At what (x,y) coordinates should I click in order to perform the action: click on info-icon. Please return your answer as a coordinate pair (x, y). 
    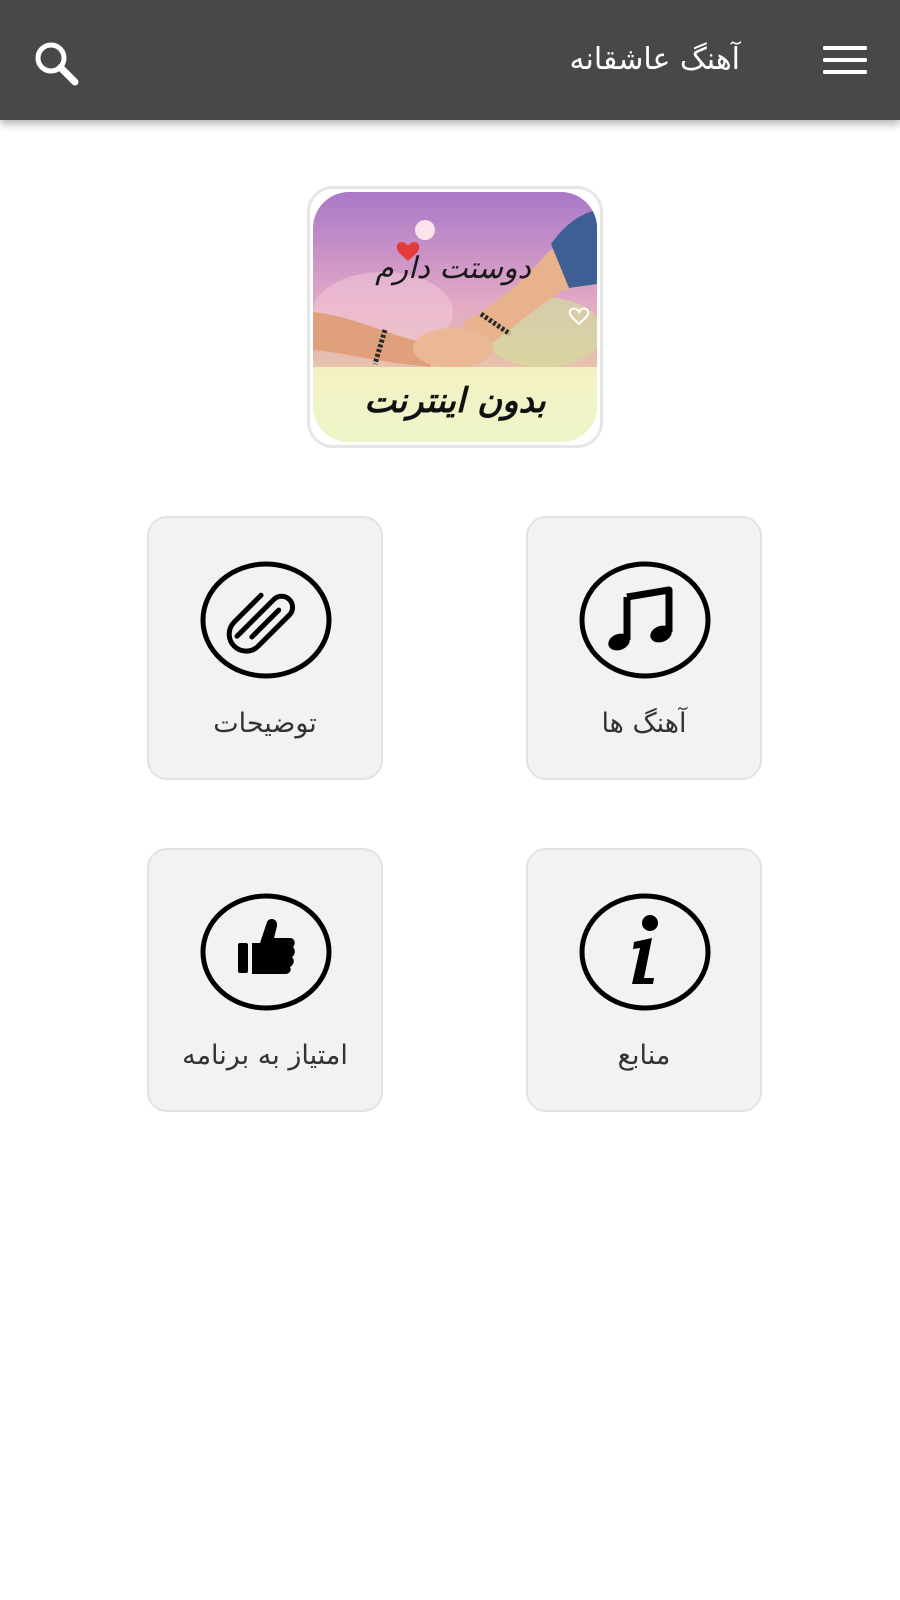
    Looking at the image, I should click on (645, 952).